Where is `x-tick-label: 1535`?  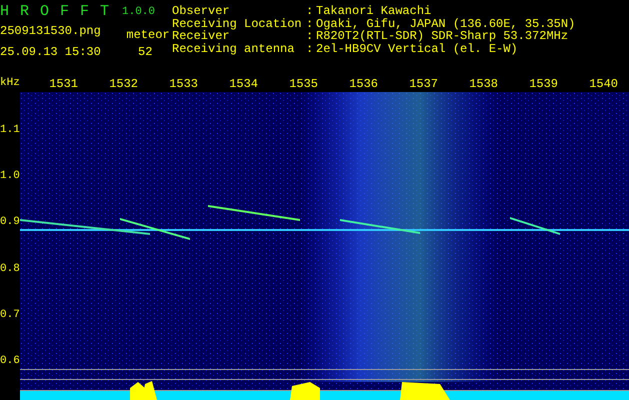 x-tick-label: 1535 is located at coordinates (303, 84).